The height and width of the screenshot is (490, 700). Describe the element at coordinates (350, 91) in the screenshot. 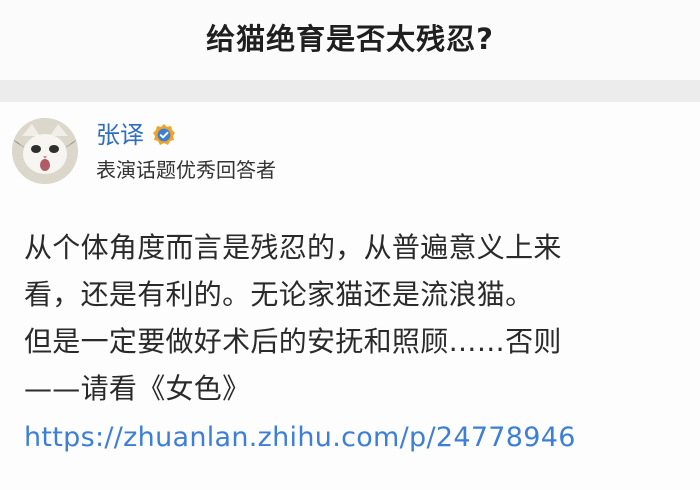

I see `section-divider` at that location.